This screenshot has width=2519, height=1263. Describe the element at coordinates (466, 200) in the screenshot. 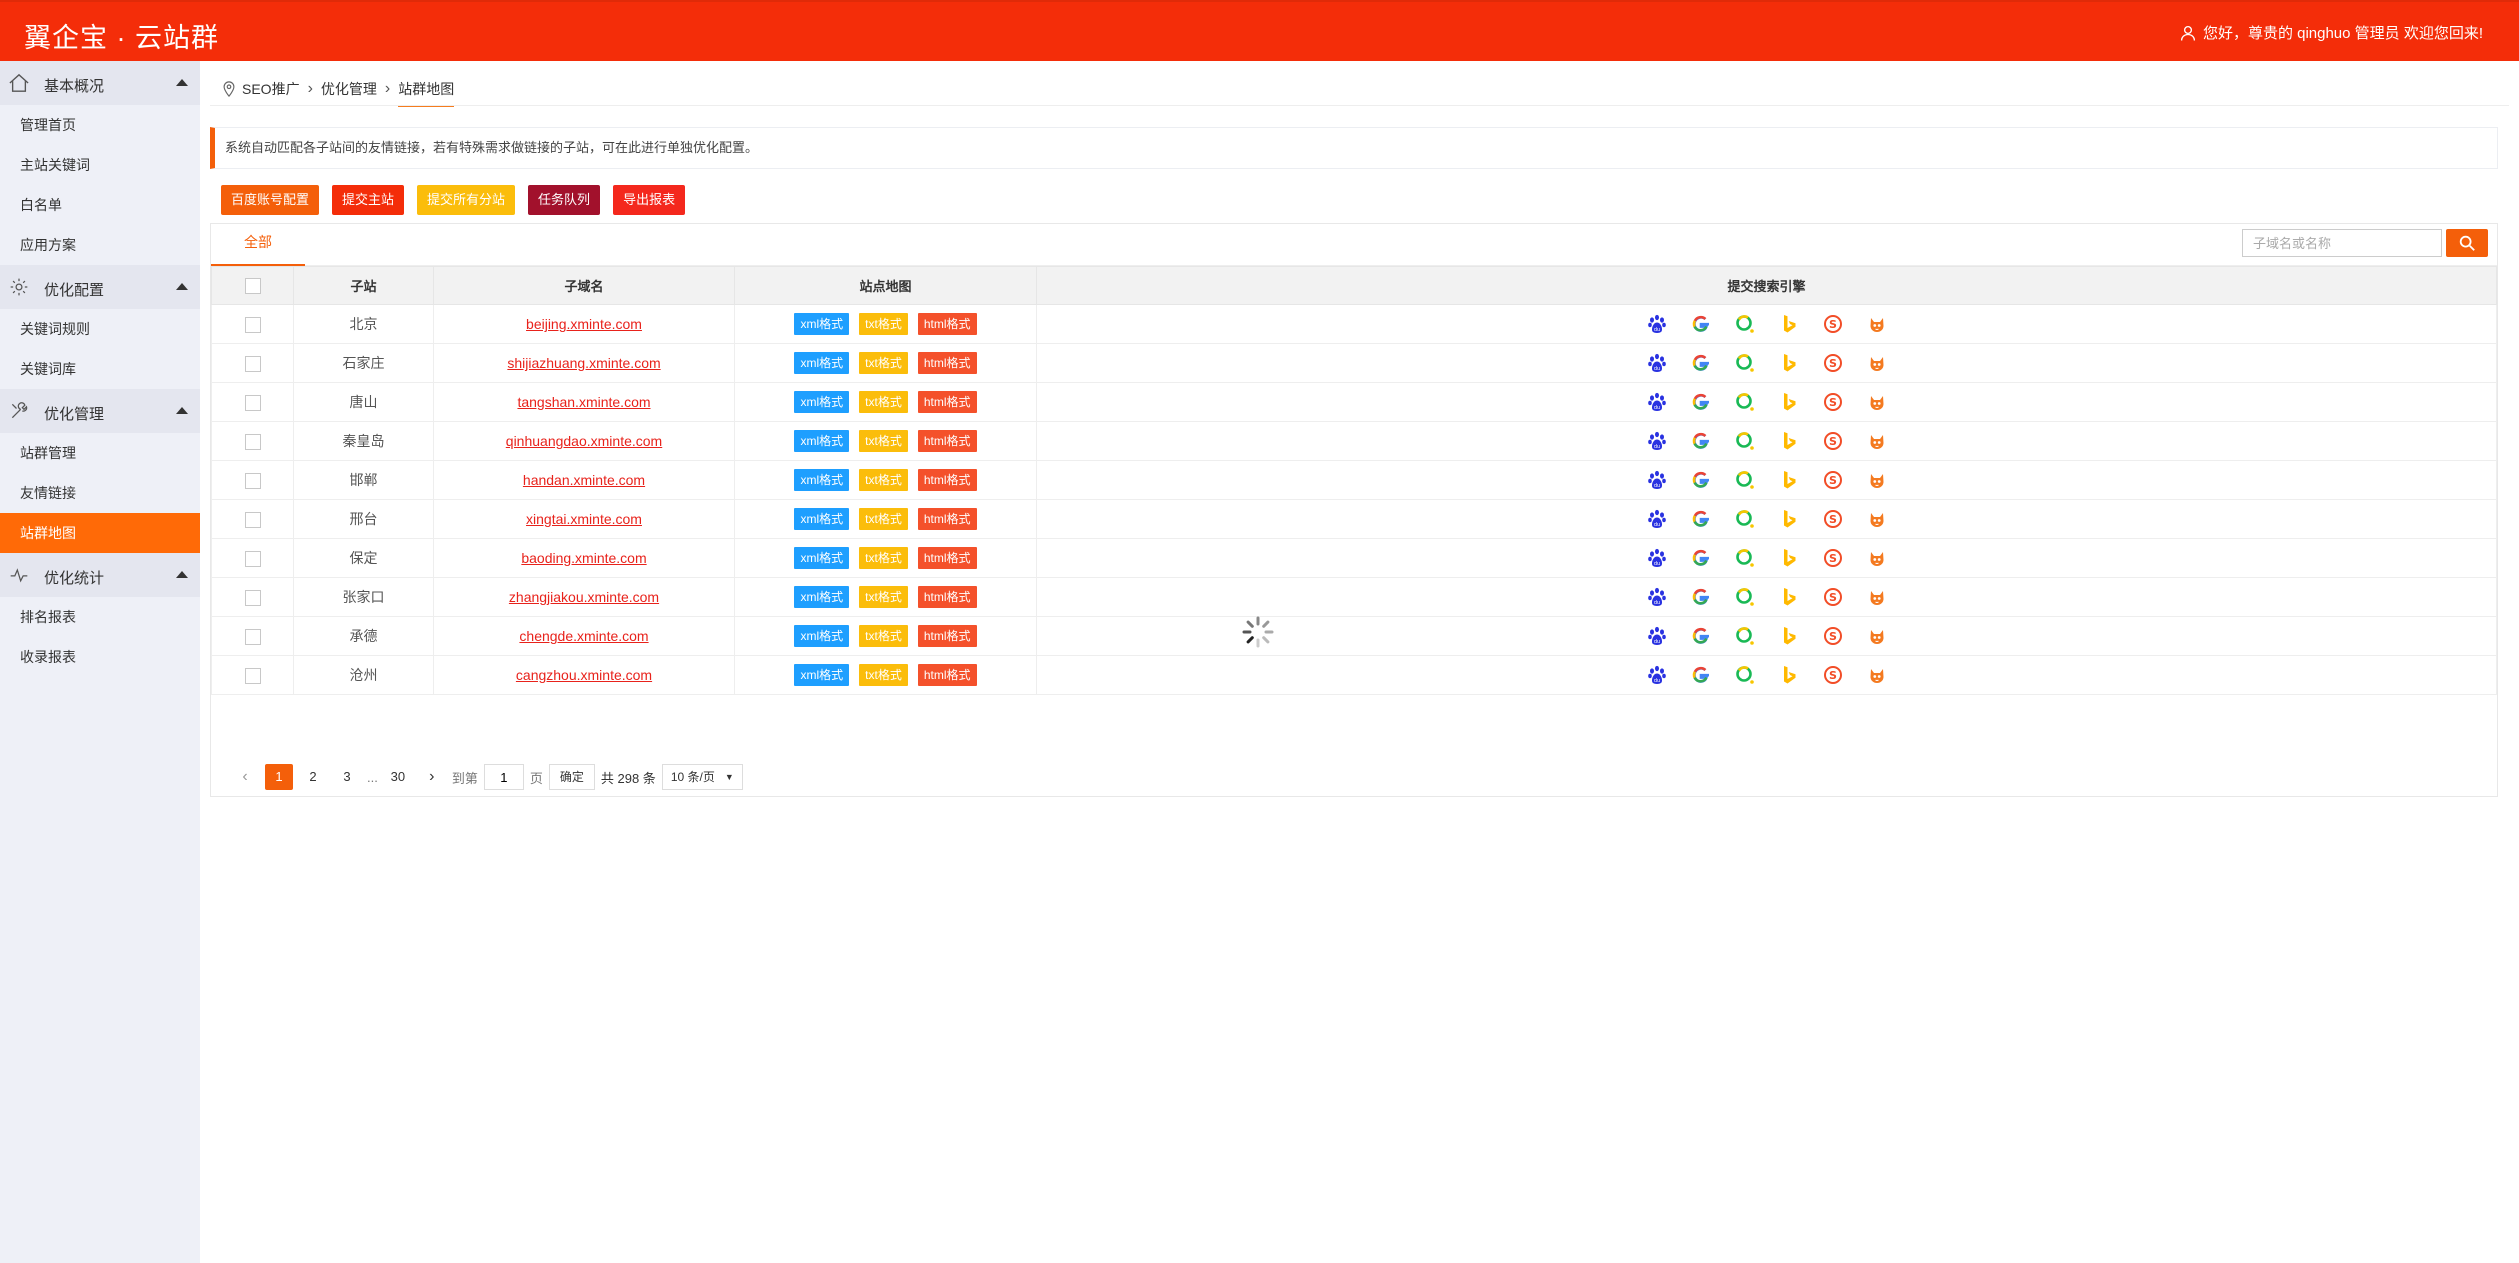

I see `submit-all-subsites-button: 提交所有分站` at that location.